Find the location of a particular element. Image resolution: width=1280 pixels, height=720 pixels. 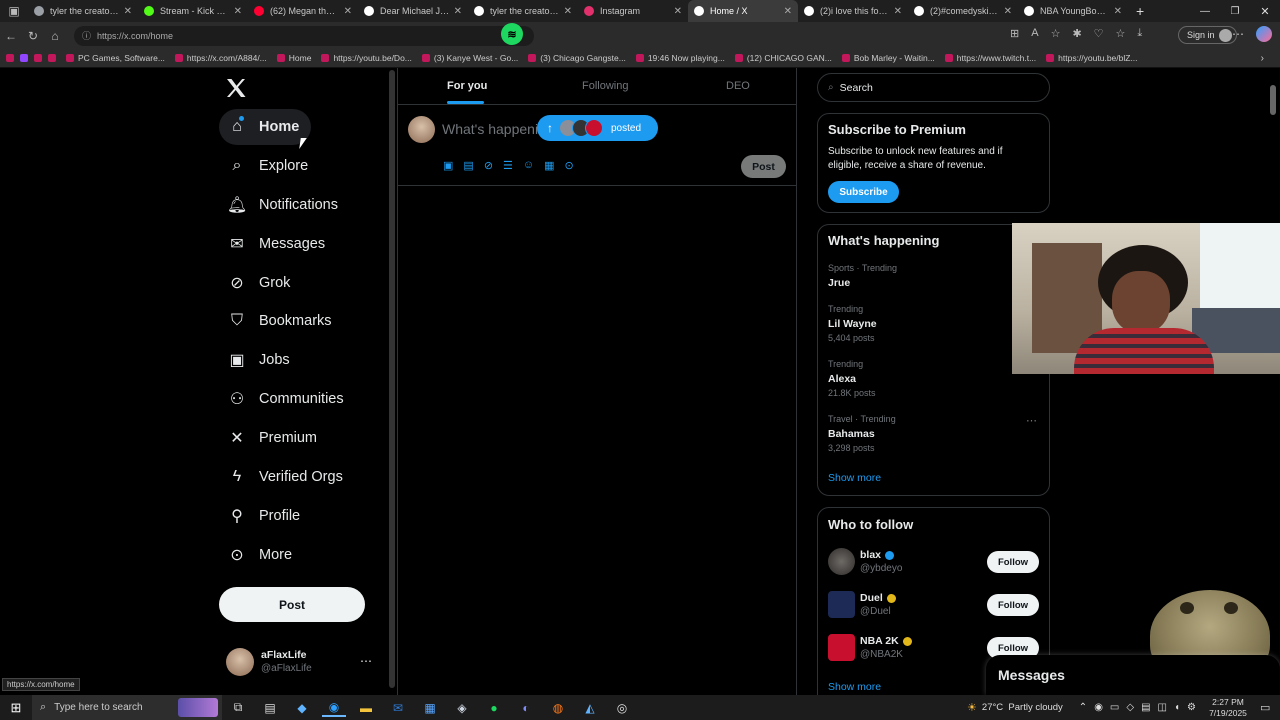

app-available-icon: ⊞ is located at coordinates (1014, 33).